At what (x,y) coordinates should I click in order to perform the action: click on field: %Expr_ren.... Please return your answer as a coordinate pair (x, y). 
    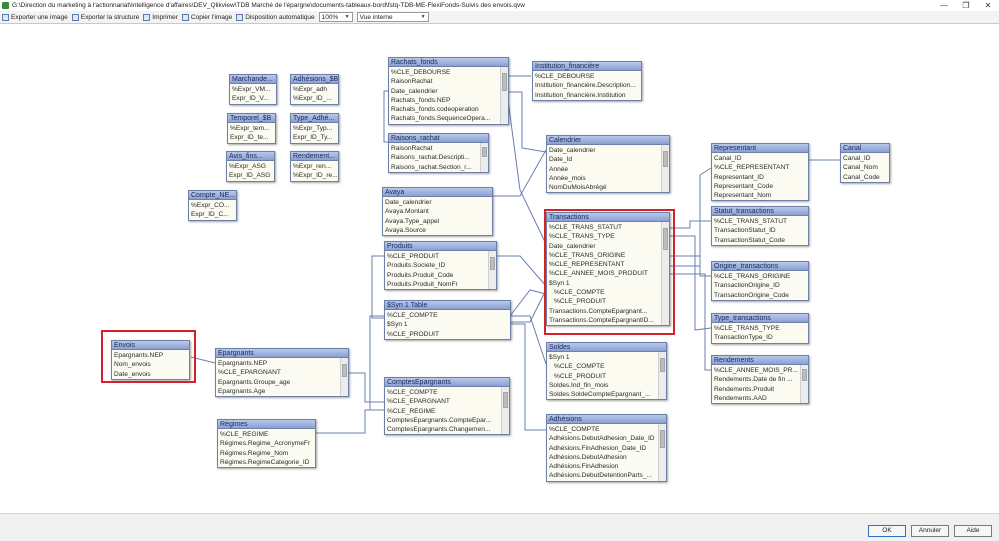
    Looking at the image, I should click on (314, 166).